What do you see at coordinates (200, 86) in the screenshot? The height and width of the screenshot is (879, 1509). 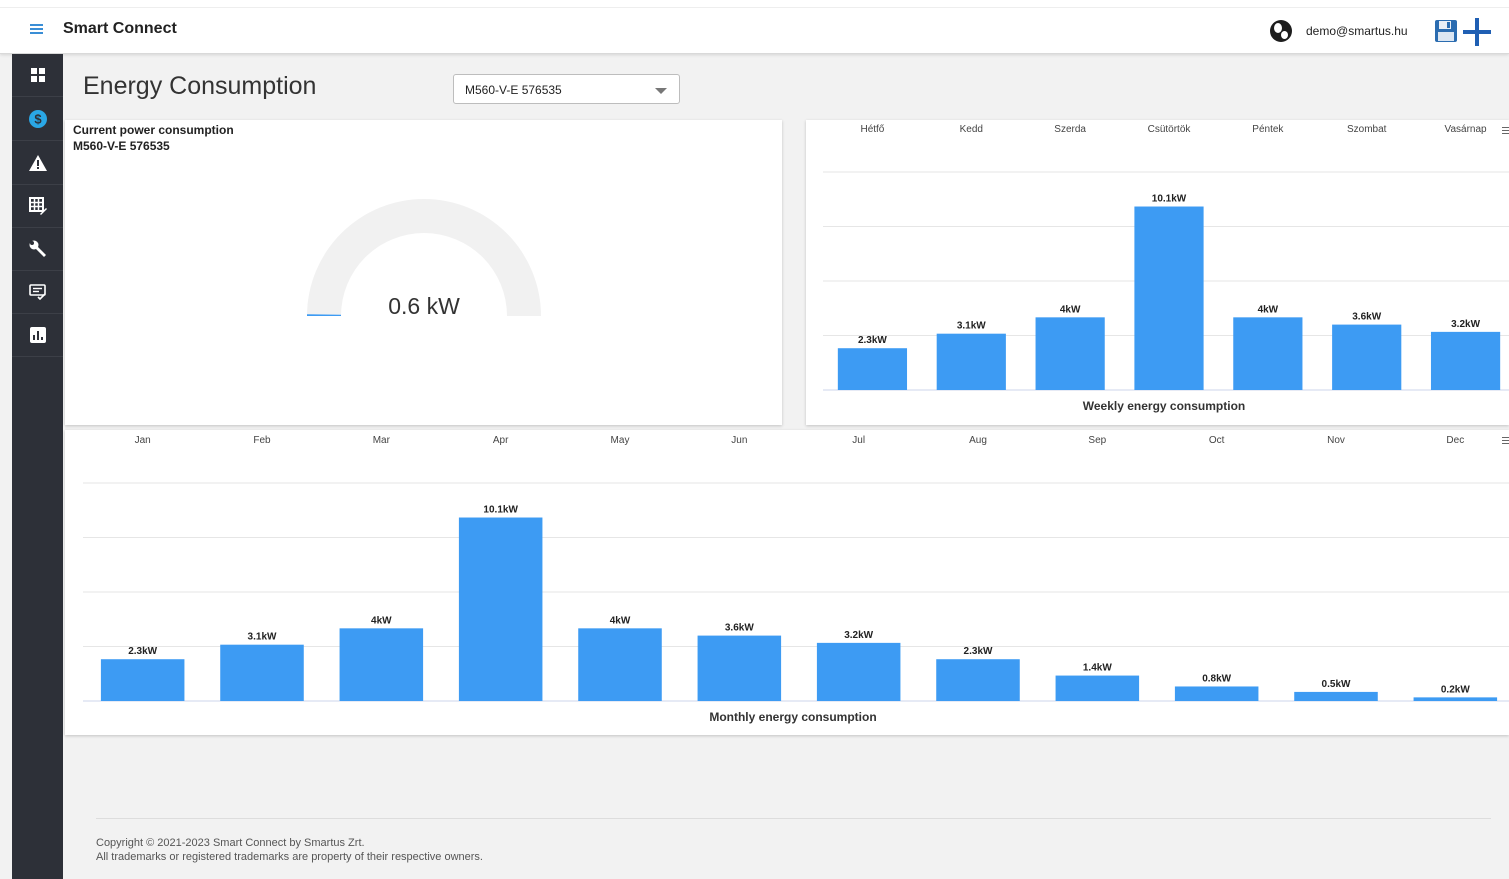 I see `page-title: Energy Consumption` at bounding box center [200, 86].